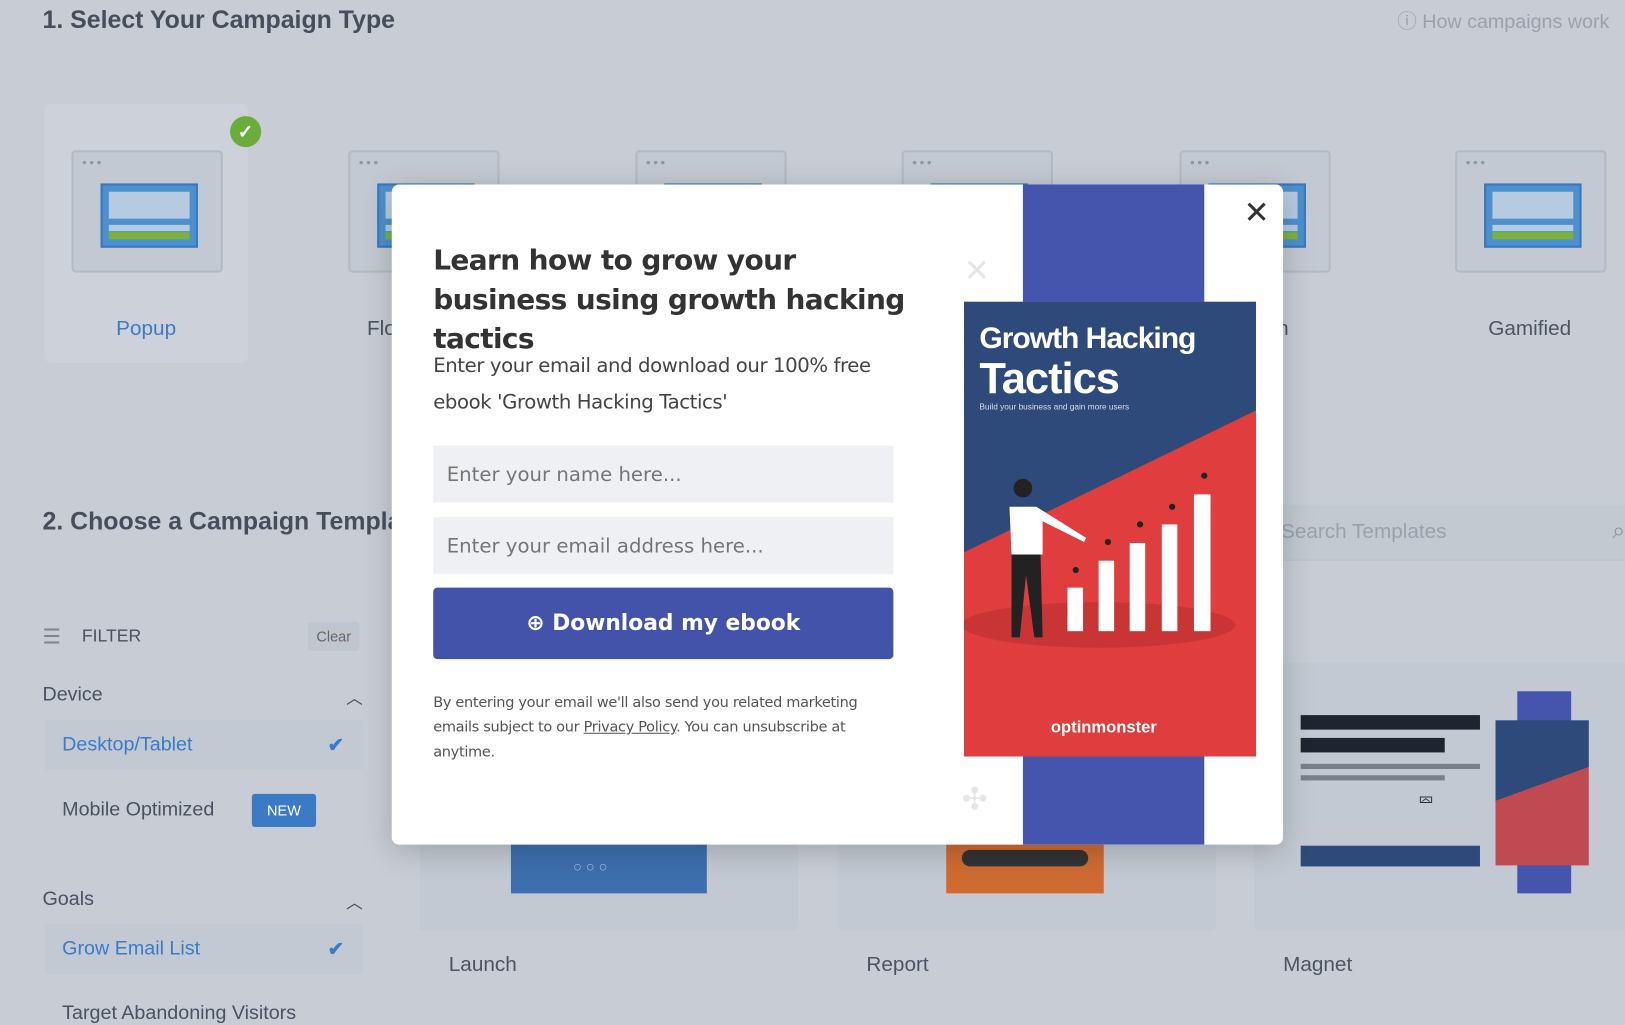 The width and height of the screenshot is (1625, 1025). What do you see at coordinates (976, 271) in the screenshot?
I see `decorative-x-icon: ✕` at bounding box center [976, 271].